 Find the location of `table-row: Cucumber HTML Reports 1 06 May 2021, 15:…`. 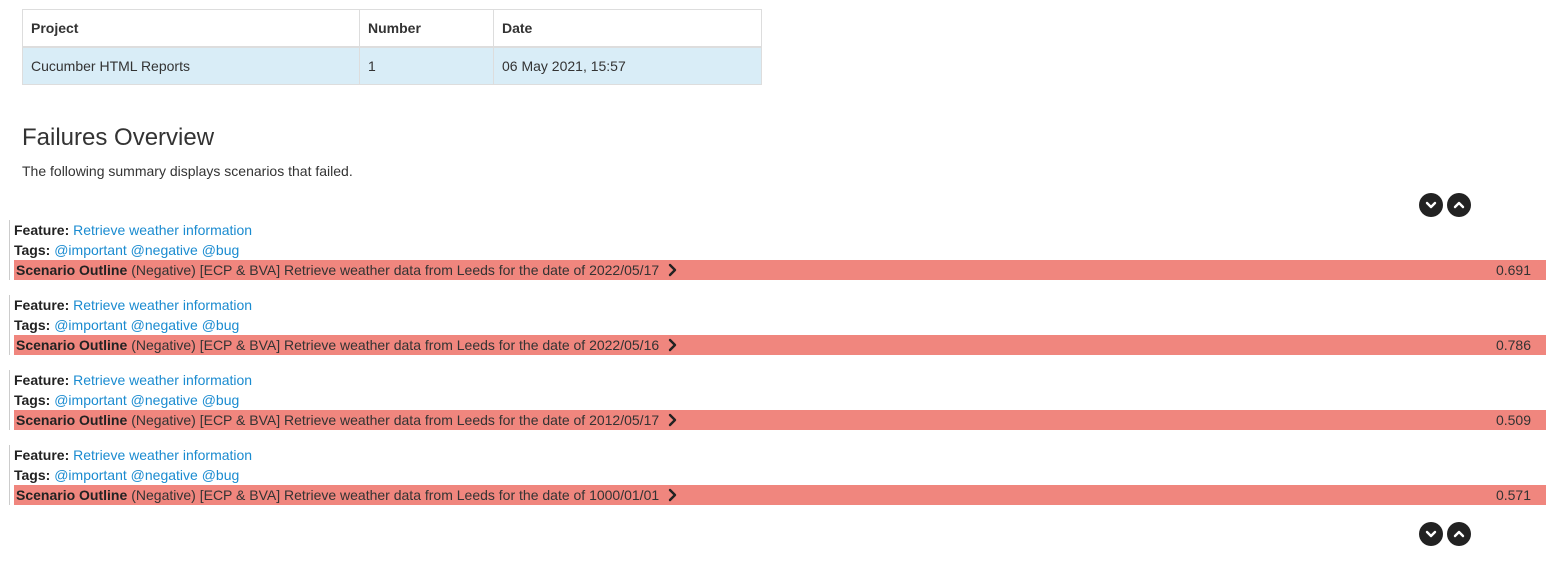

table-row: Cucumber HTML Reports 1 06 May 2021, 15:… is located at coordinates (392, 65).